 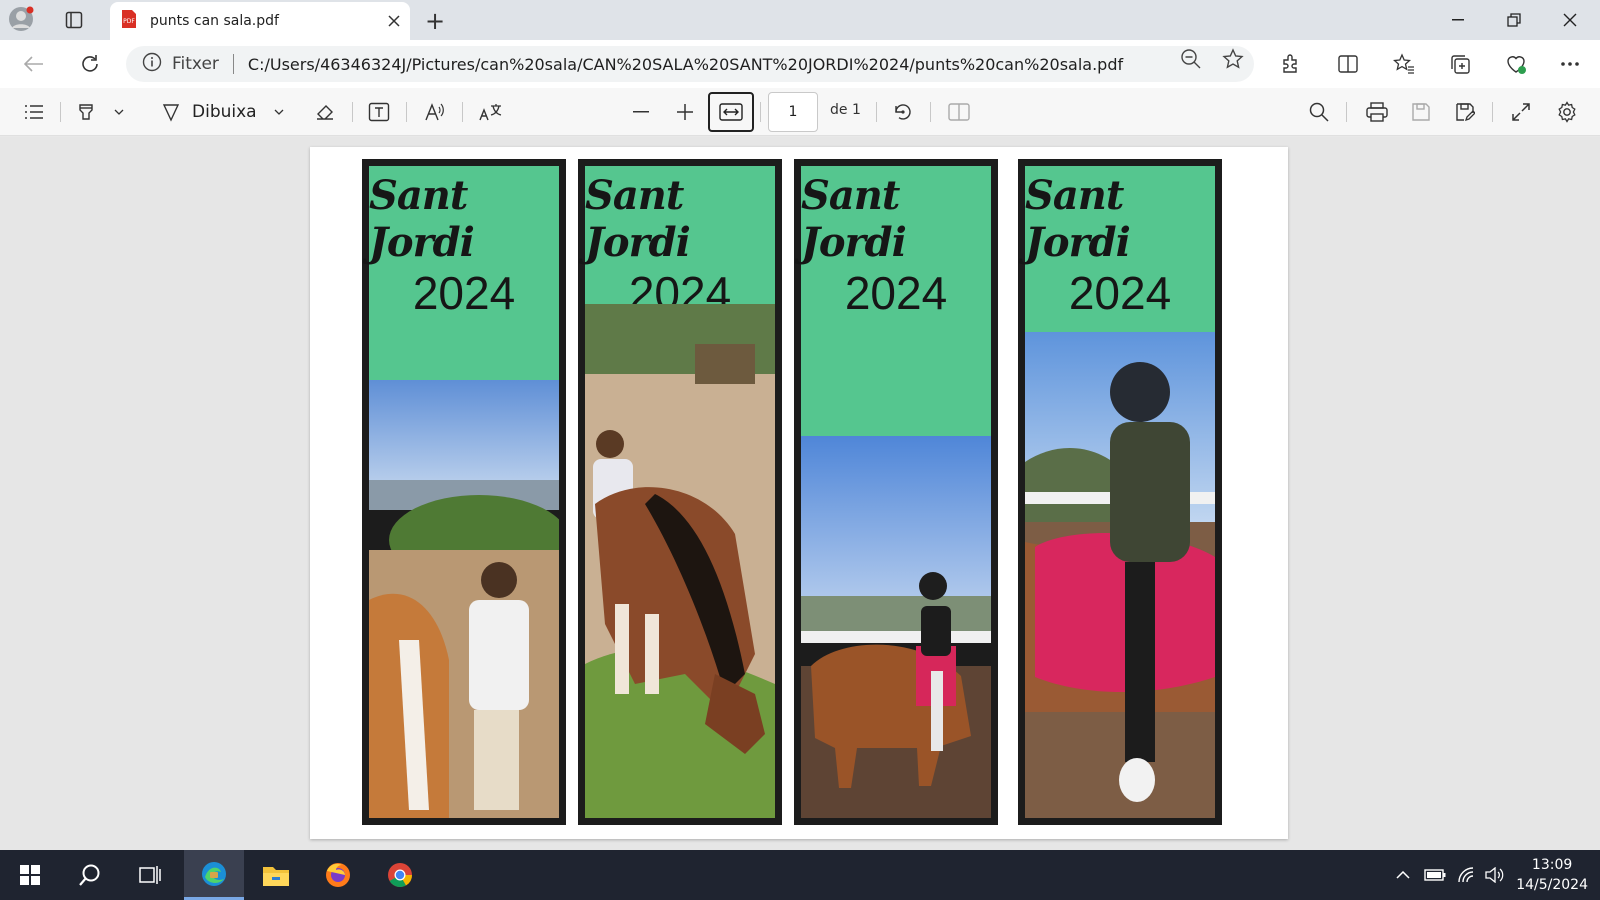 I want to click on file-explorer-icon, so click(x=276, y=875).